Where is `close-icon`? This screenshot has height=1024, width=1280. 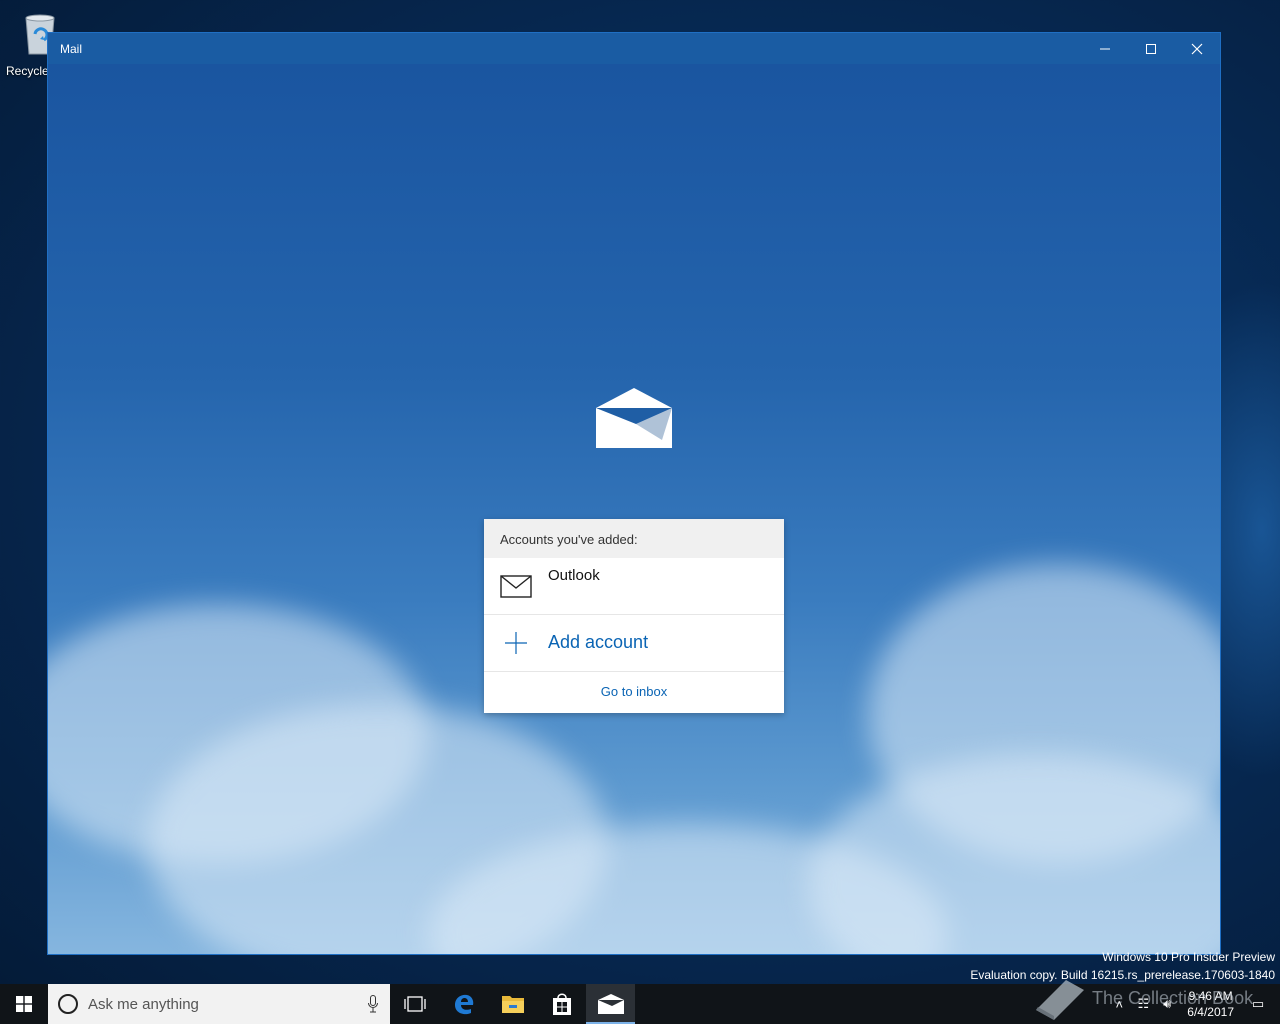
close-icon is located at coordinates (1197, 48).